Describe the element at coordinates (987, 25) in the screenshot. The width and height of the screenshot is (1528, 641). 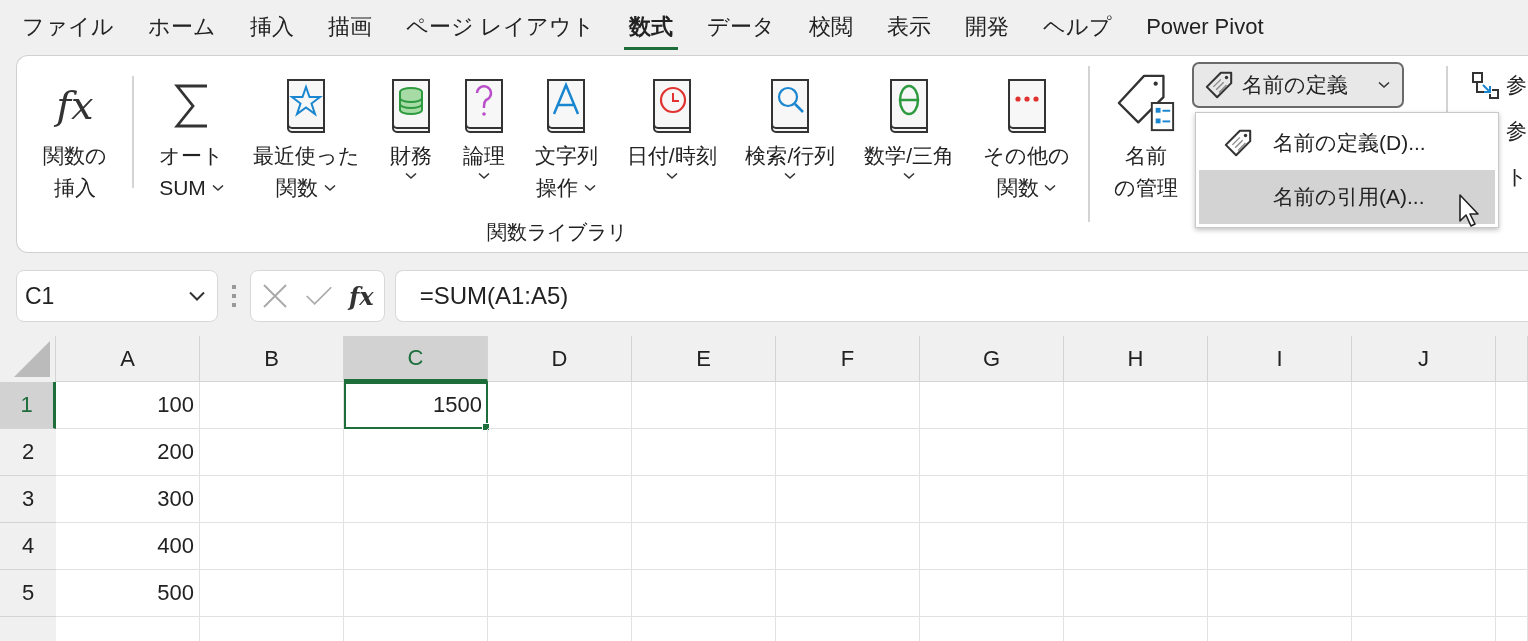
I see `ribbon-tab: 開発` at that location.